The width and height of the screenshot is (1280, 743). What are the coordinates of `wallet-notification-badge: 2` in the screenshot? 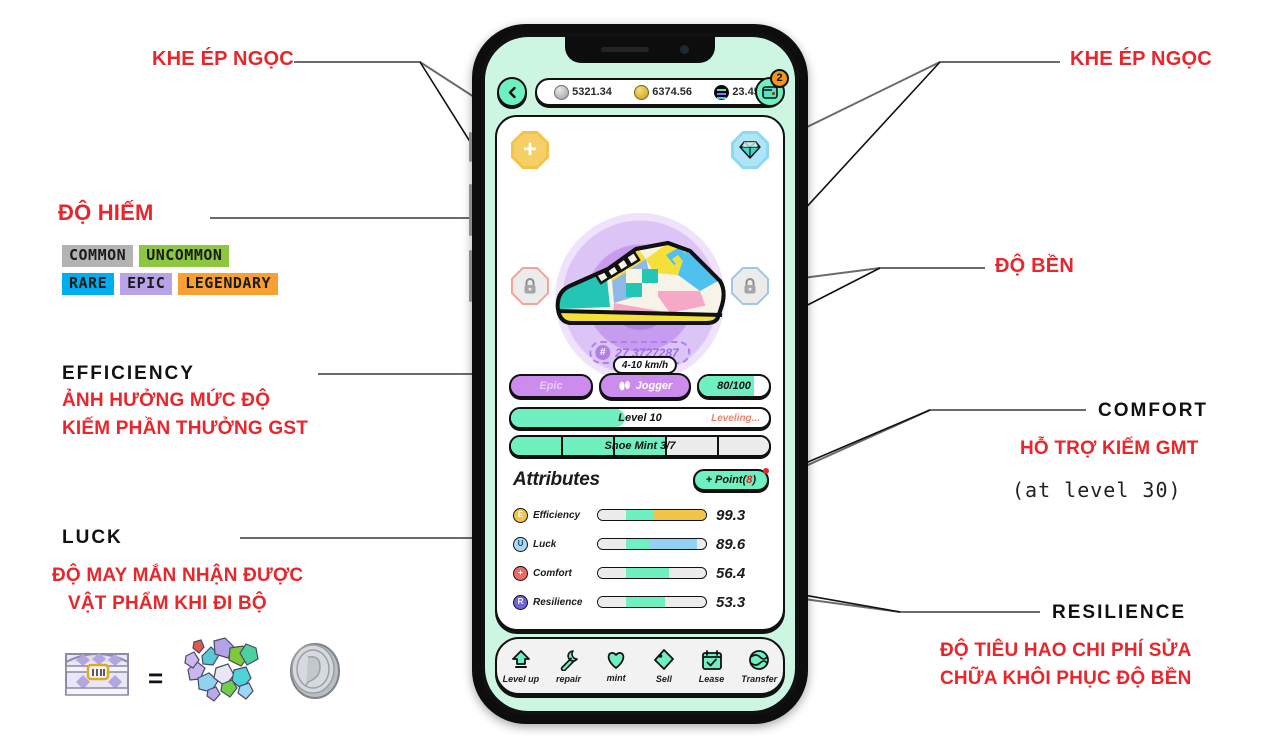 It's located at (779, 78).